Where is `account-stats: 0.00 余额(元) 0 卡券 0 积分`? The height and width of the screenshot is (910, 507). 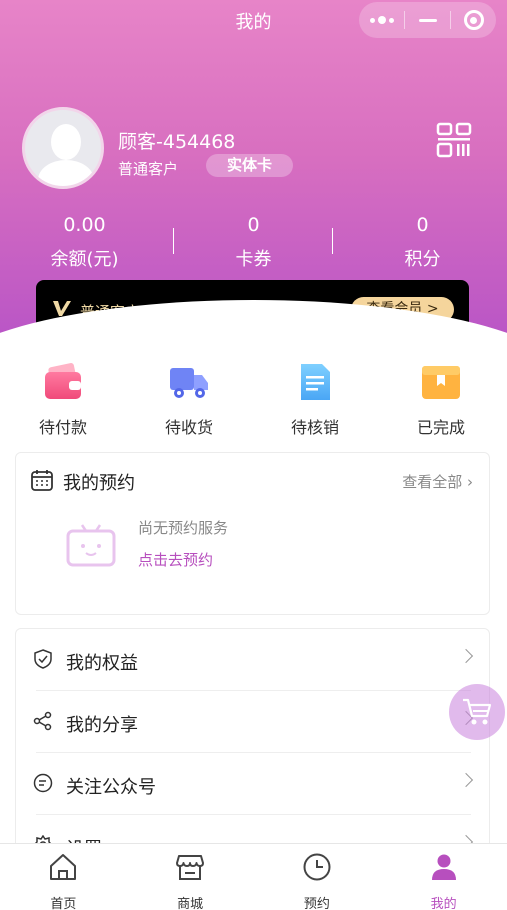
account-stats: 0.00 余额(元) 0 卡券 0 积分 is located at coordinates (253, 242).